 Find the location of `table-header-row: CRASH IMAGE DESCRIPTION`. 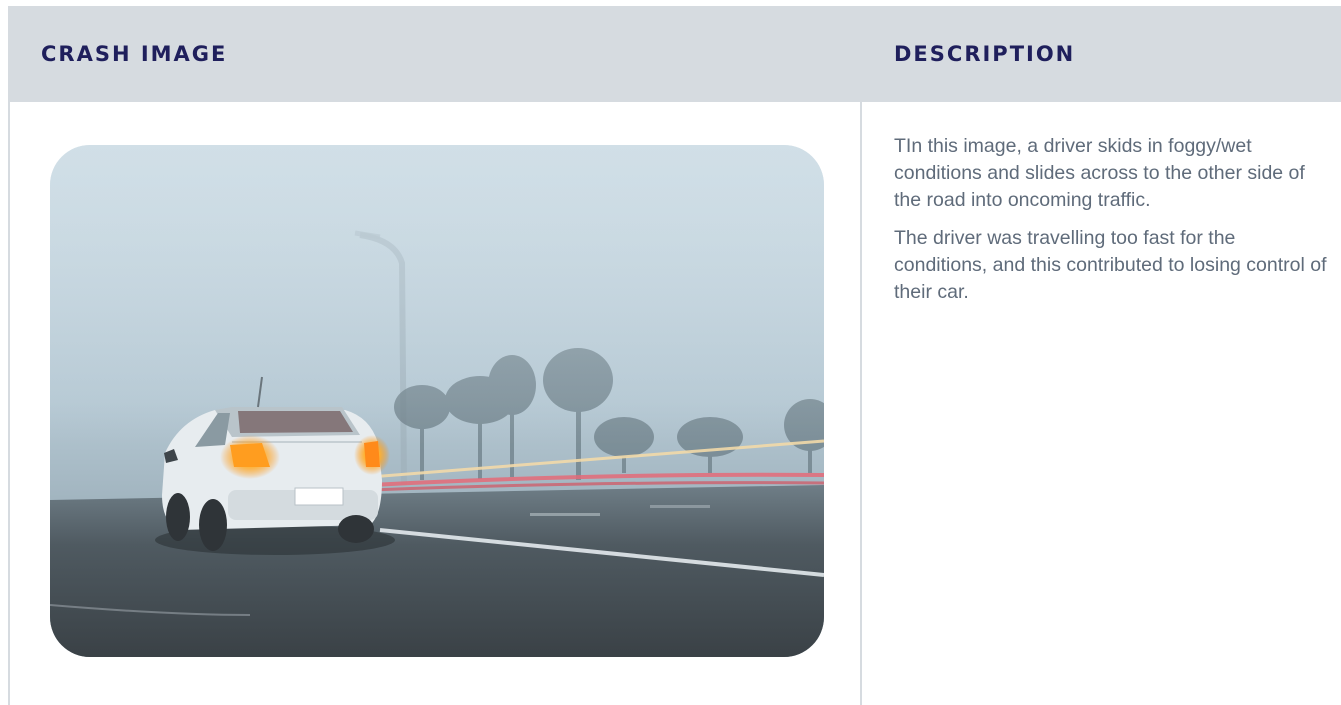

table-header-row: CRASH IMAGE DESCRIPTION is located at coordinates (674, 54).